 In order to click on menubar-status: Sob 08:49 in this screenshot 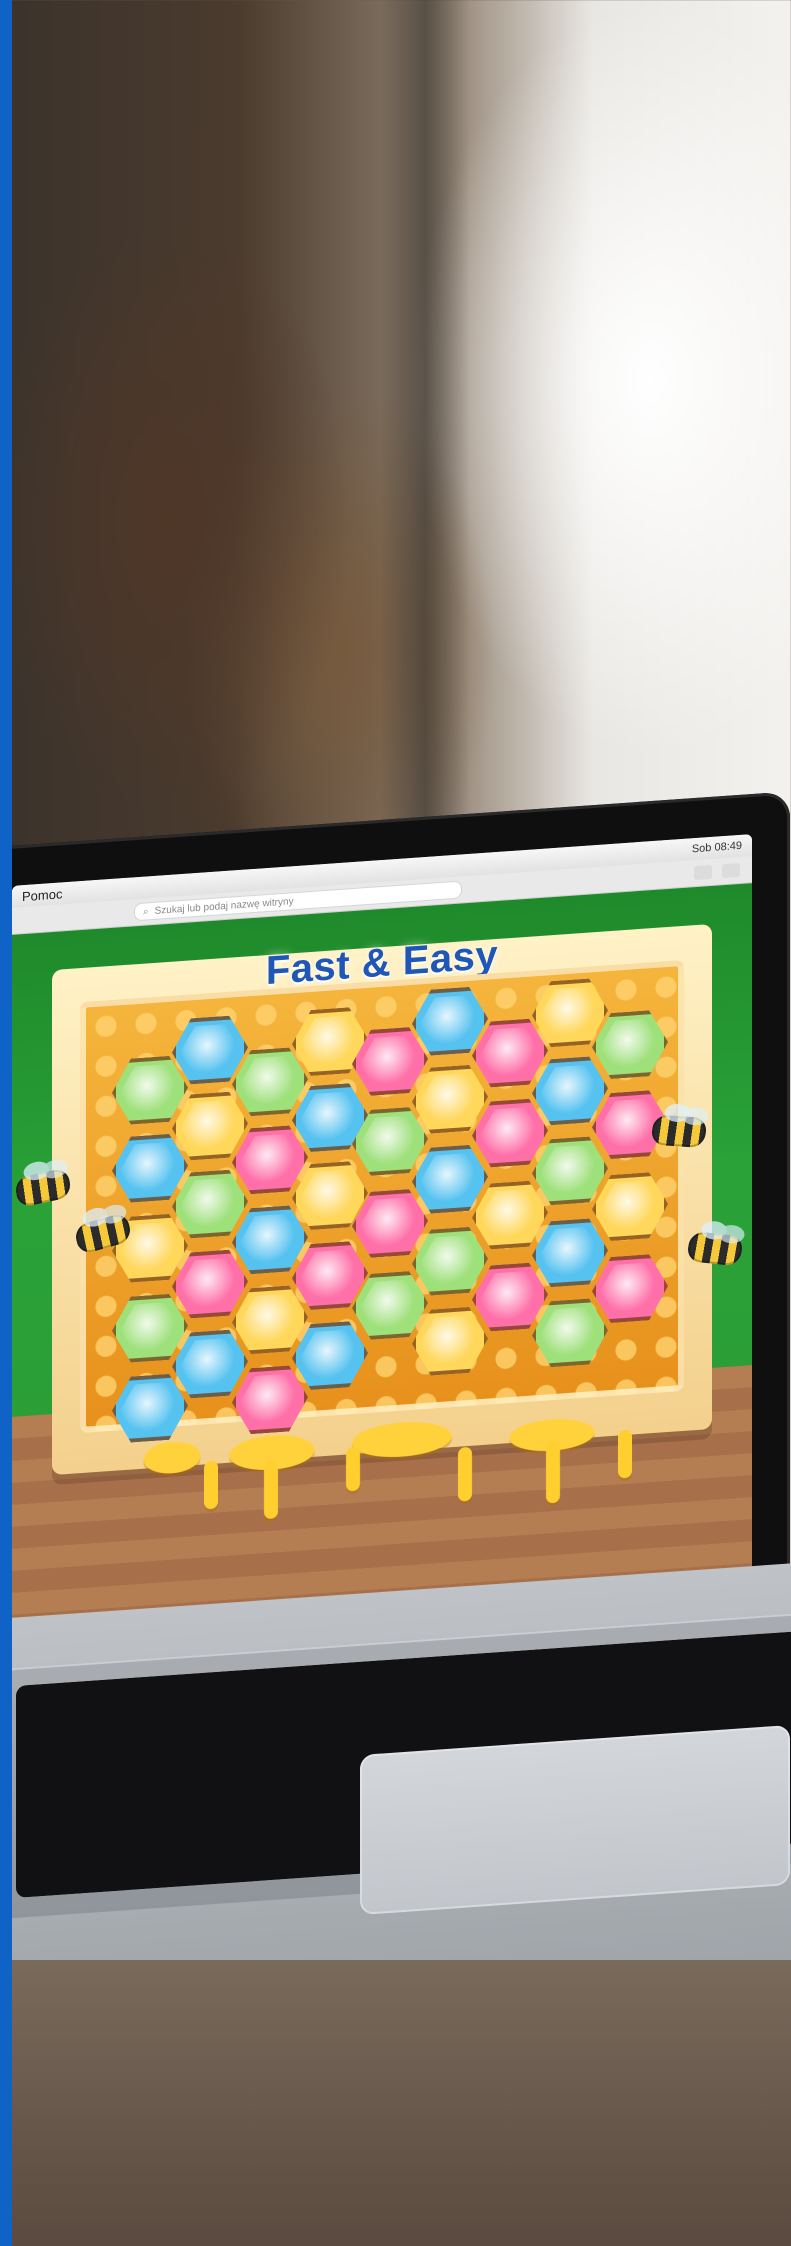, I will do `click(717, 848)`.